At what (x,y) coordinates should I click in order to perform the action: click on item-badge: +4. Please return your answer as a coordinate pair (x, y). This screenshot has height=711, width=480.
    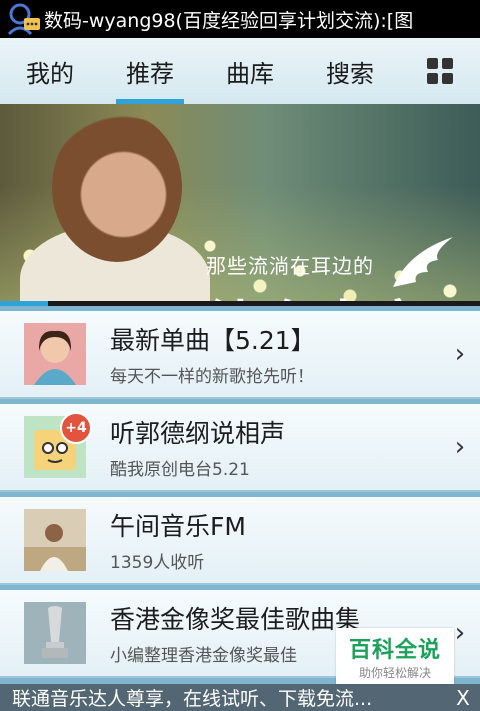
    Looking at the image, I should click on (76, 428).